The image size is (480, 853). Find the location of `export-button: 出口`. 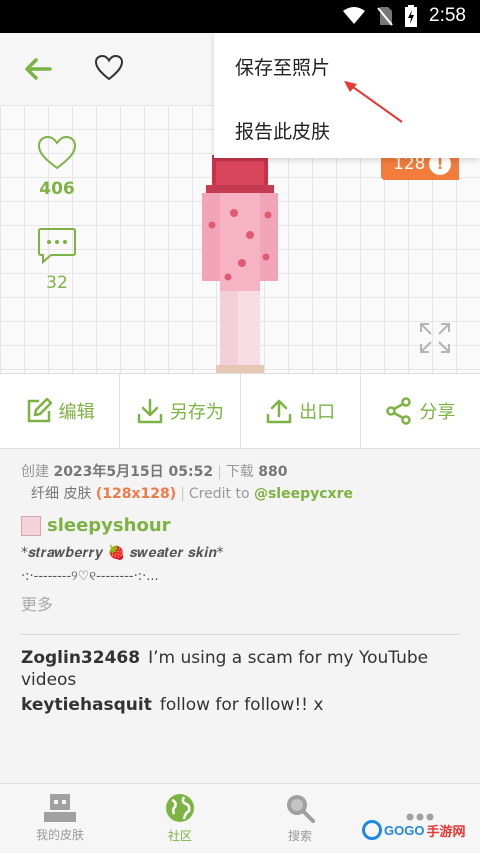

export-button: 出口 is located at coordinates (301, 411).